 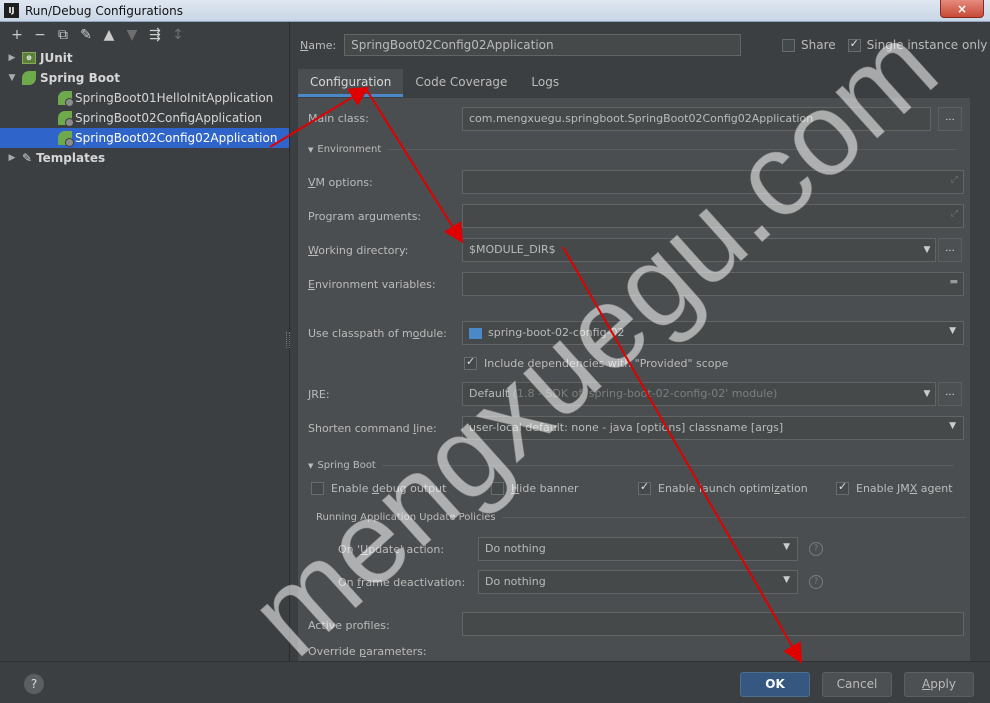 I want to click on on-frame-label: On frame deactivation:, so click(x=402, y=582).